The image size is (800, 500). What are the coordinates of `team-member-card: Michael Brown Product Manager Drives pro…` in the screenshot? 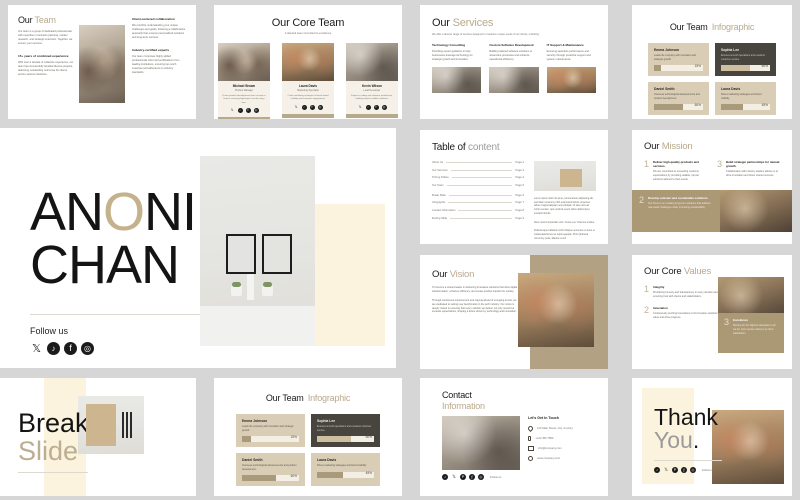 It's located at (244, 81).